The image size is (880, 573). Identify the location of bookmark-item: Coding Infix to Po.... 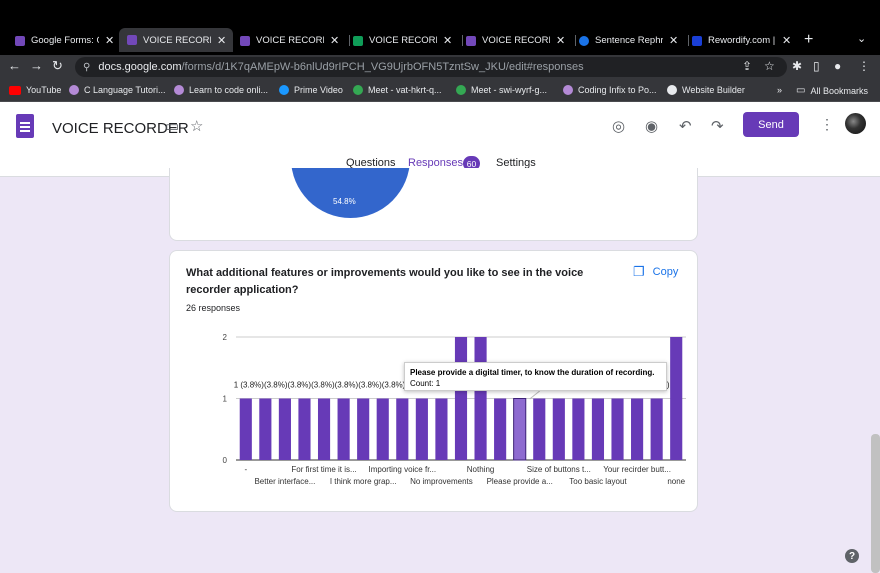
(610, 90).